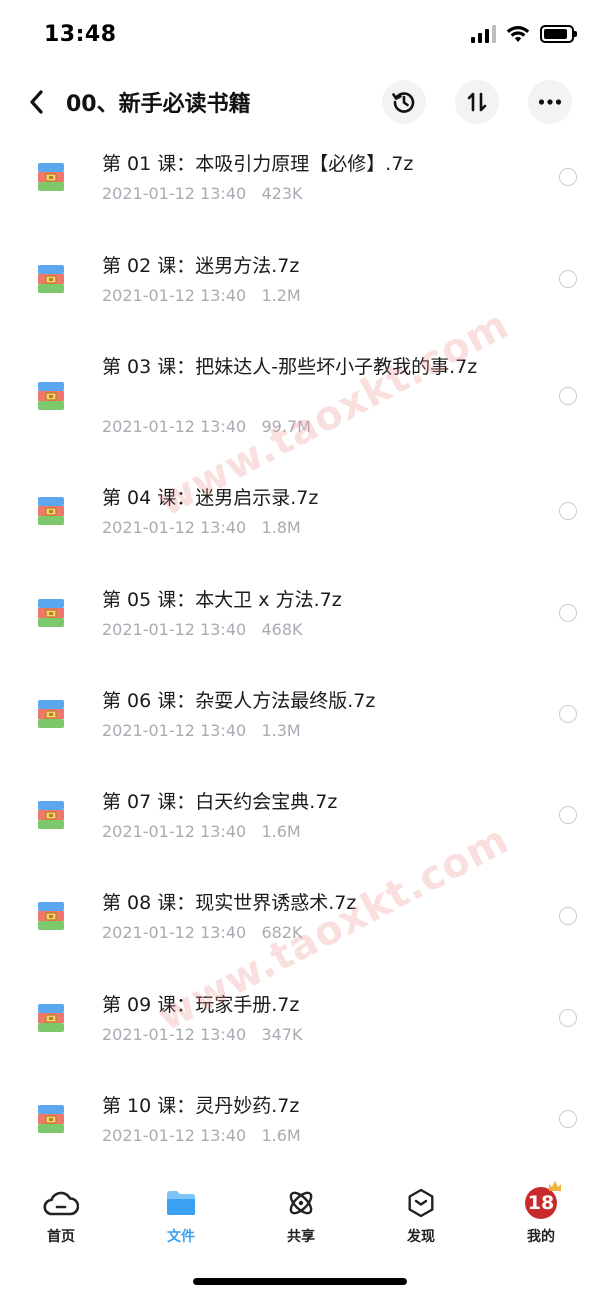 Image resolution: width=600 pixels, height=1299 pixels. What do you see at coordinates (282, 932) in the screenshot?
I see `file-size: 682K` at bounding box center [282, 932].